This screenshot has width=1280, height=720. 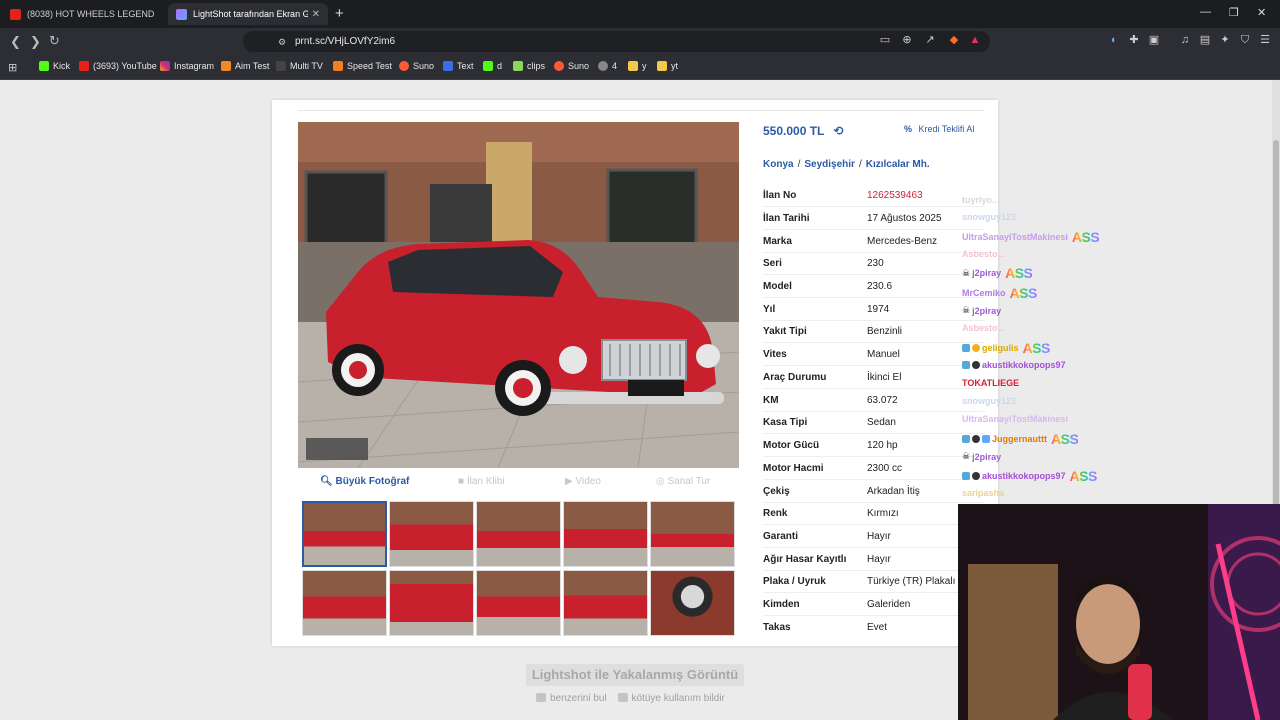 What do you see at coordinates (345, 41) in the screenshot?
I see `url-text: prnt.sc/VHjLOVfY2im6` at bounding box center [345, 41].